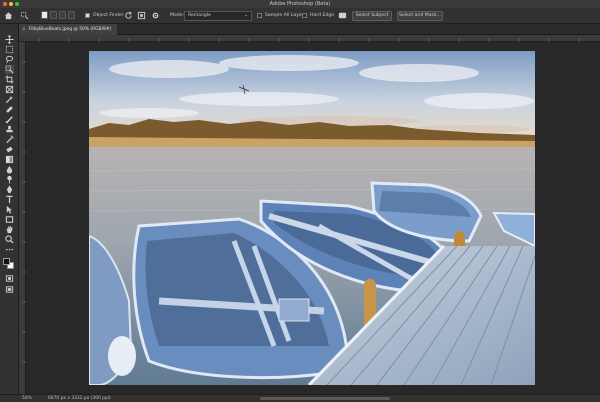 Image resolution: width=600 pixels, height=402 pixels. What do you see at coordinates (87, 15) in the screenshot?
I see `object-finder-checkbox` at bounding box center [87, 15].